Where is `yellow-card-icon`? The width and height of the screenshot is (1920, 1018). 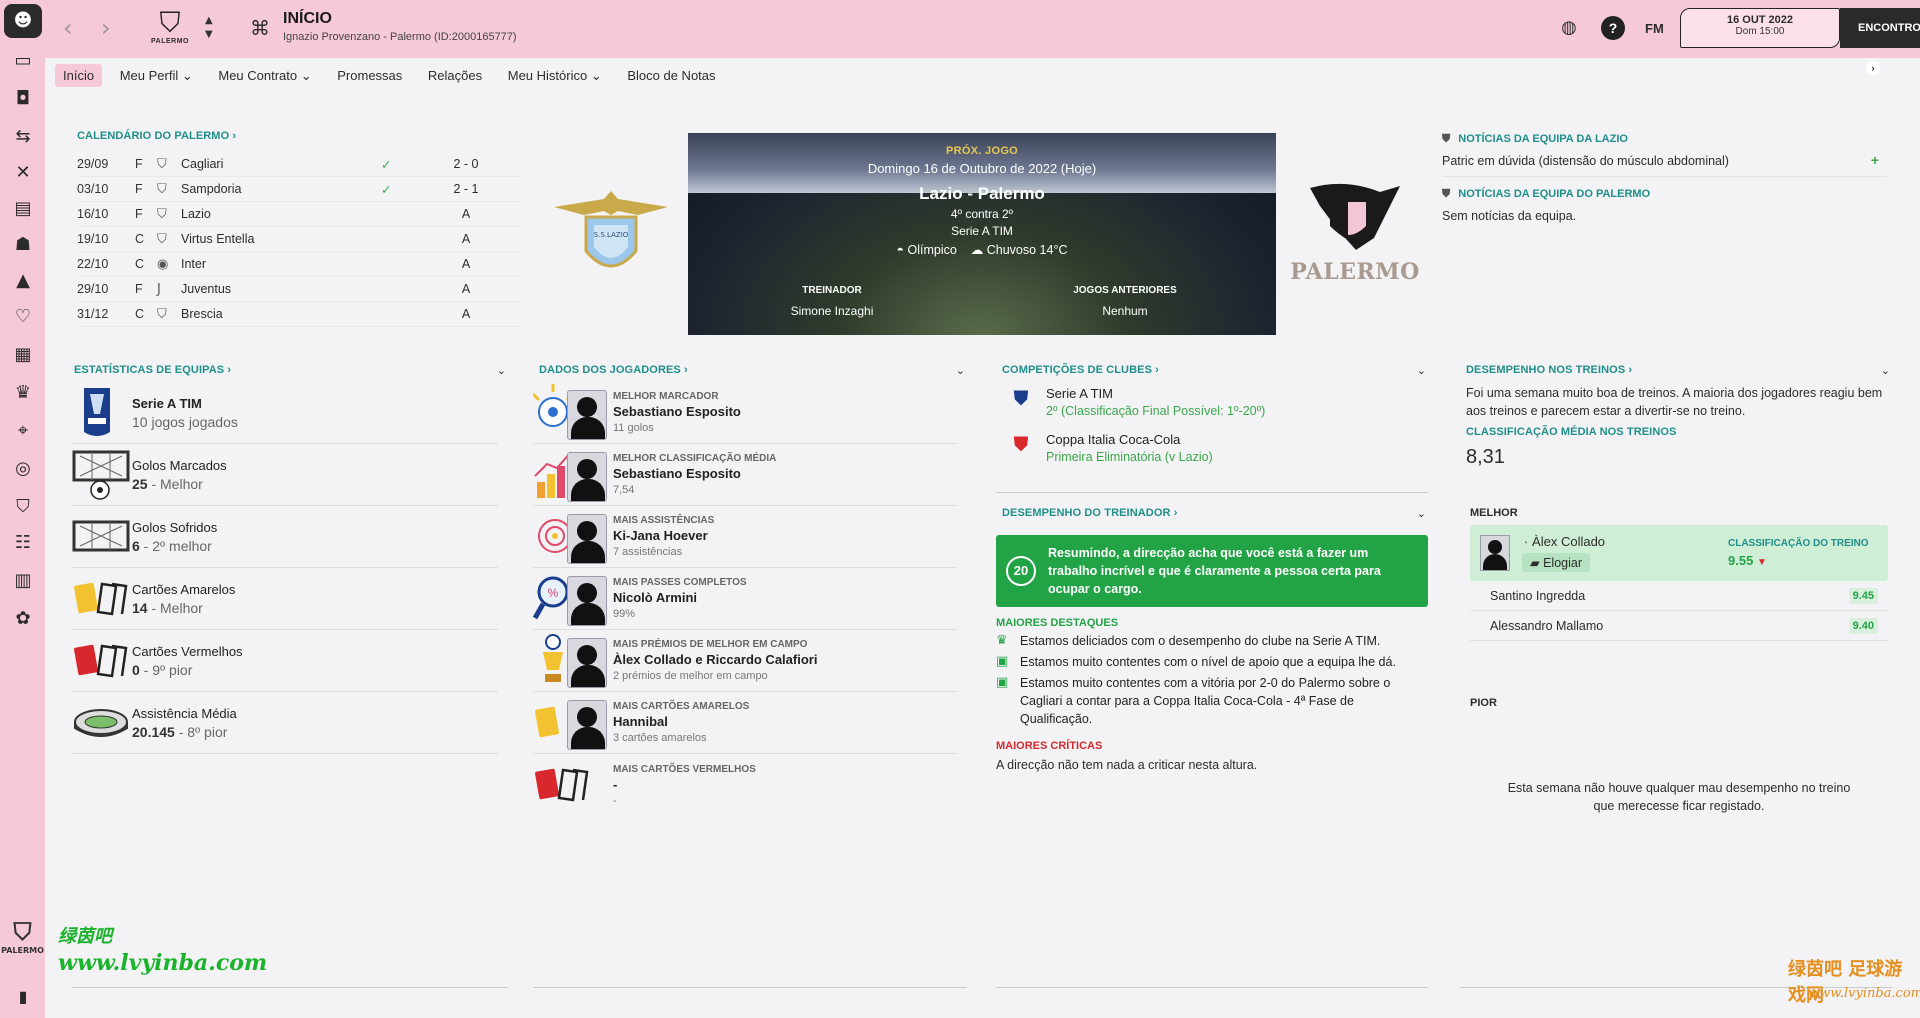 yellow-card-icon is located at coordinates (102, 599).